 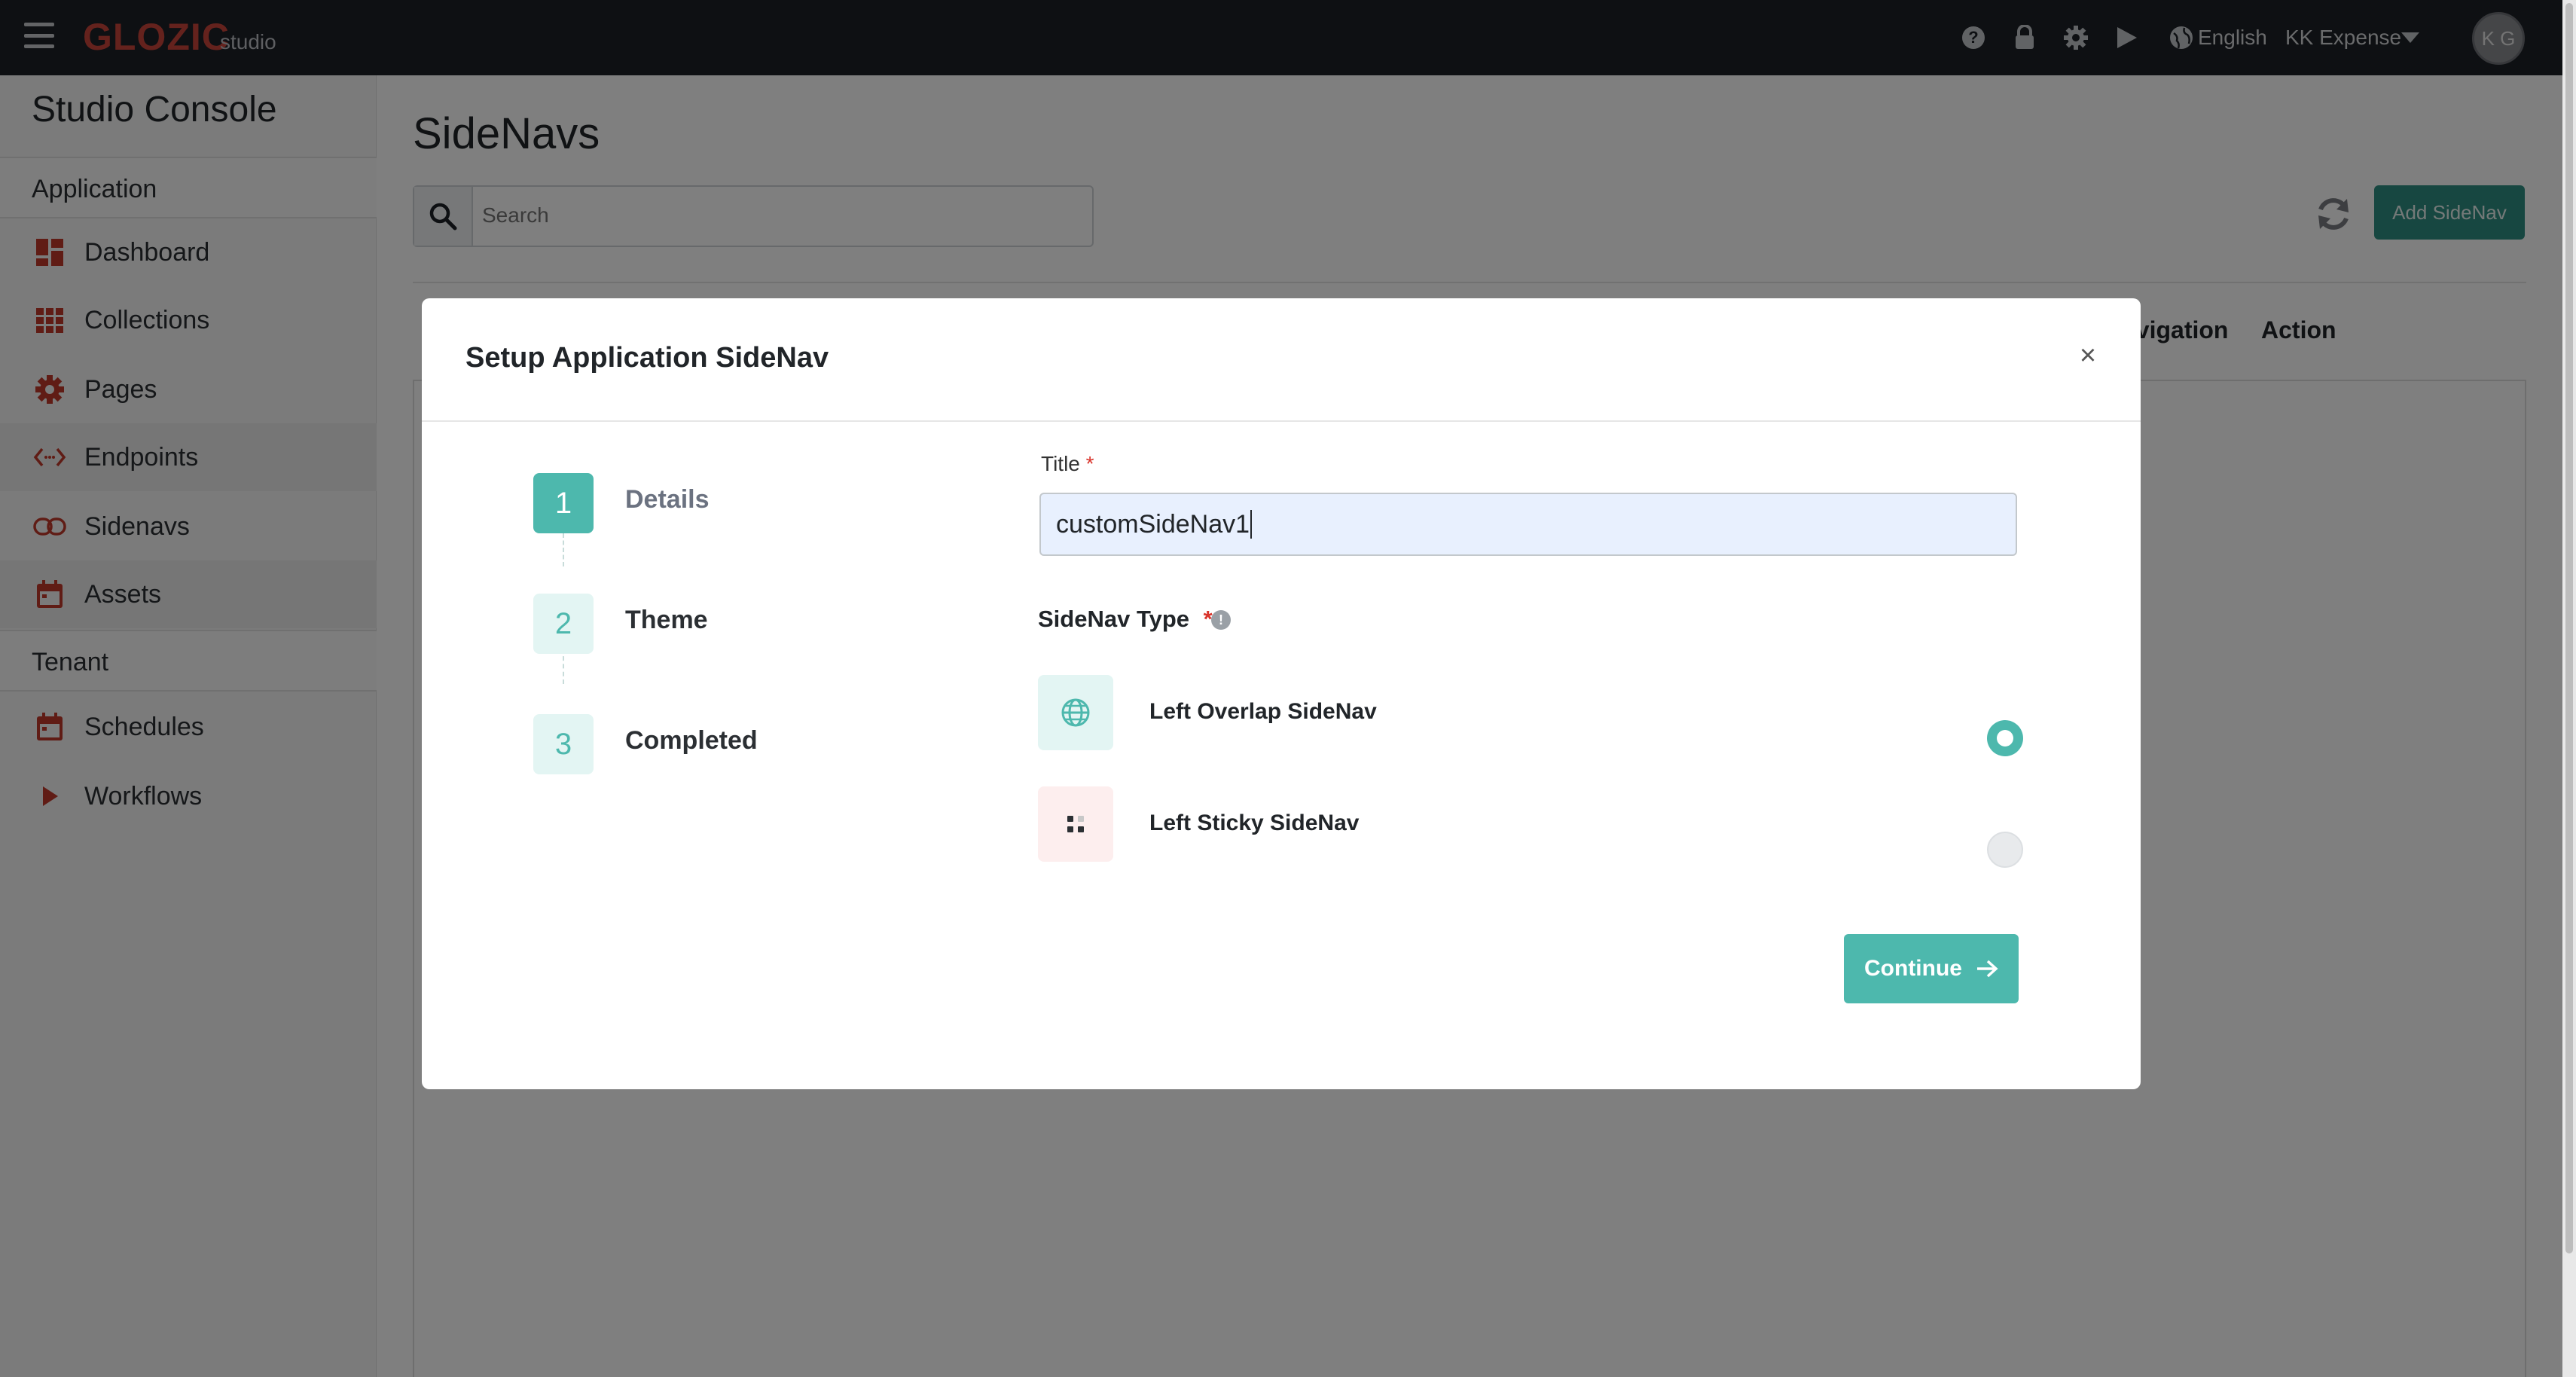 I want to click on info-icon: !, so click(x=1221, y=620).